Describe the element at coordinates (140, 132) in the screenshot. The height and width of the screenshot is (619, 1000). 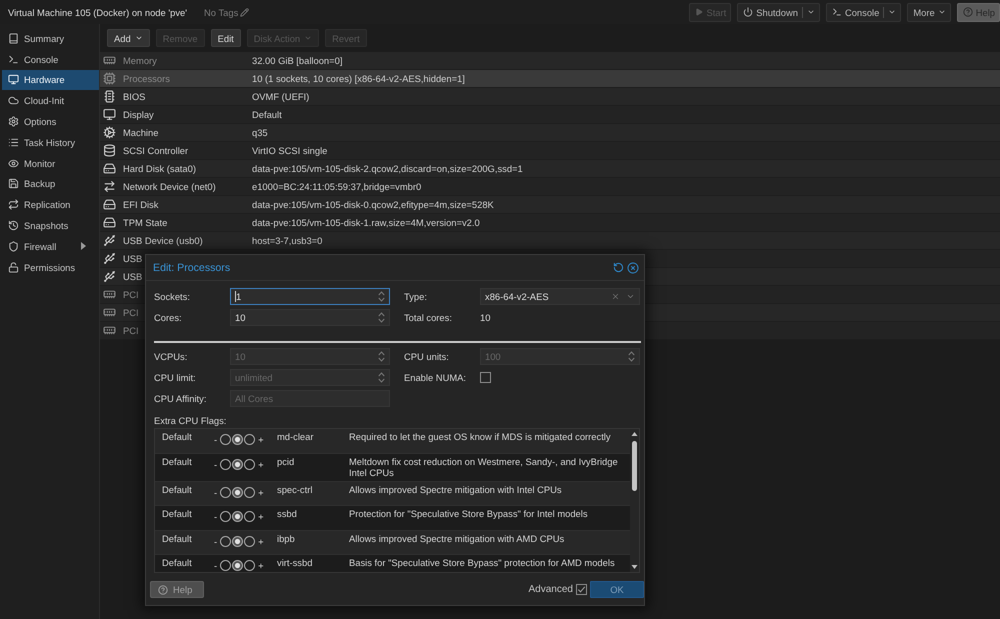
I see `hardware-name: Machine` at that location.